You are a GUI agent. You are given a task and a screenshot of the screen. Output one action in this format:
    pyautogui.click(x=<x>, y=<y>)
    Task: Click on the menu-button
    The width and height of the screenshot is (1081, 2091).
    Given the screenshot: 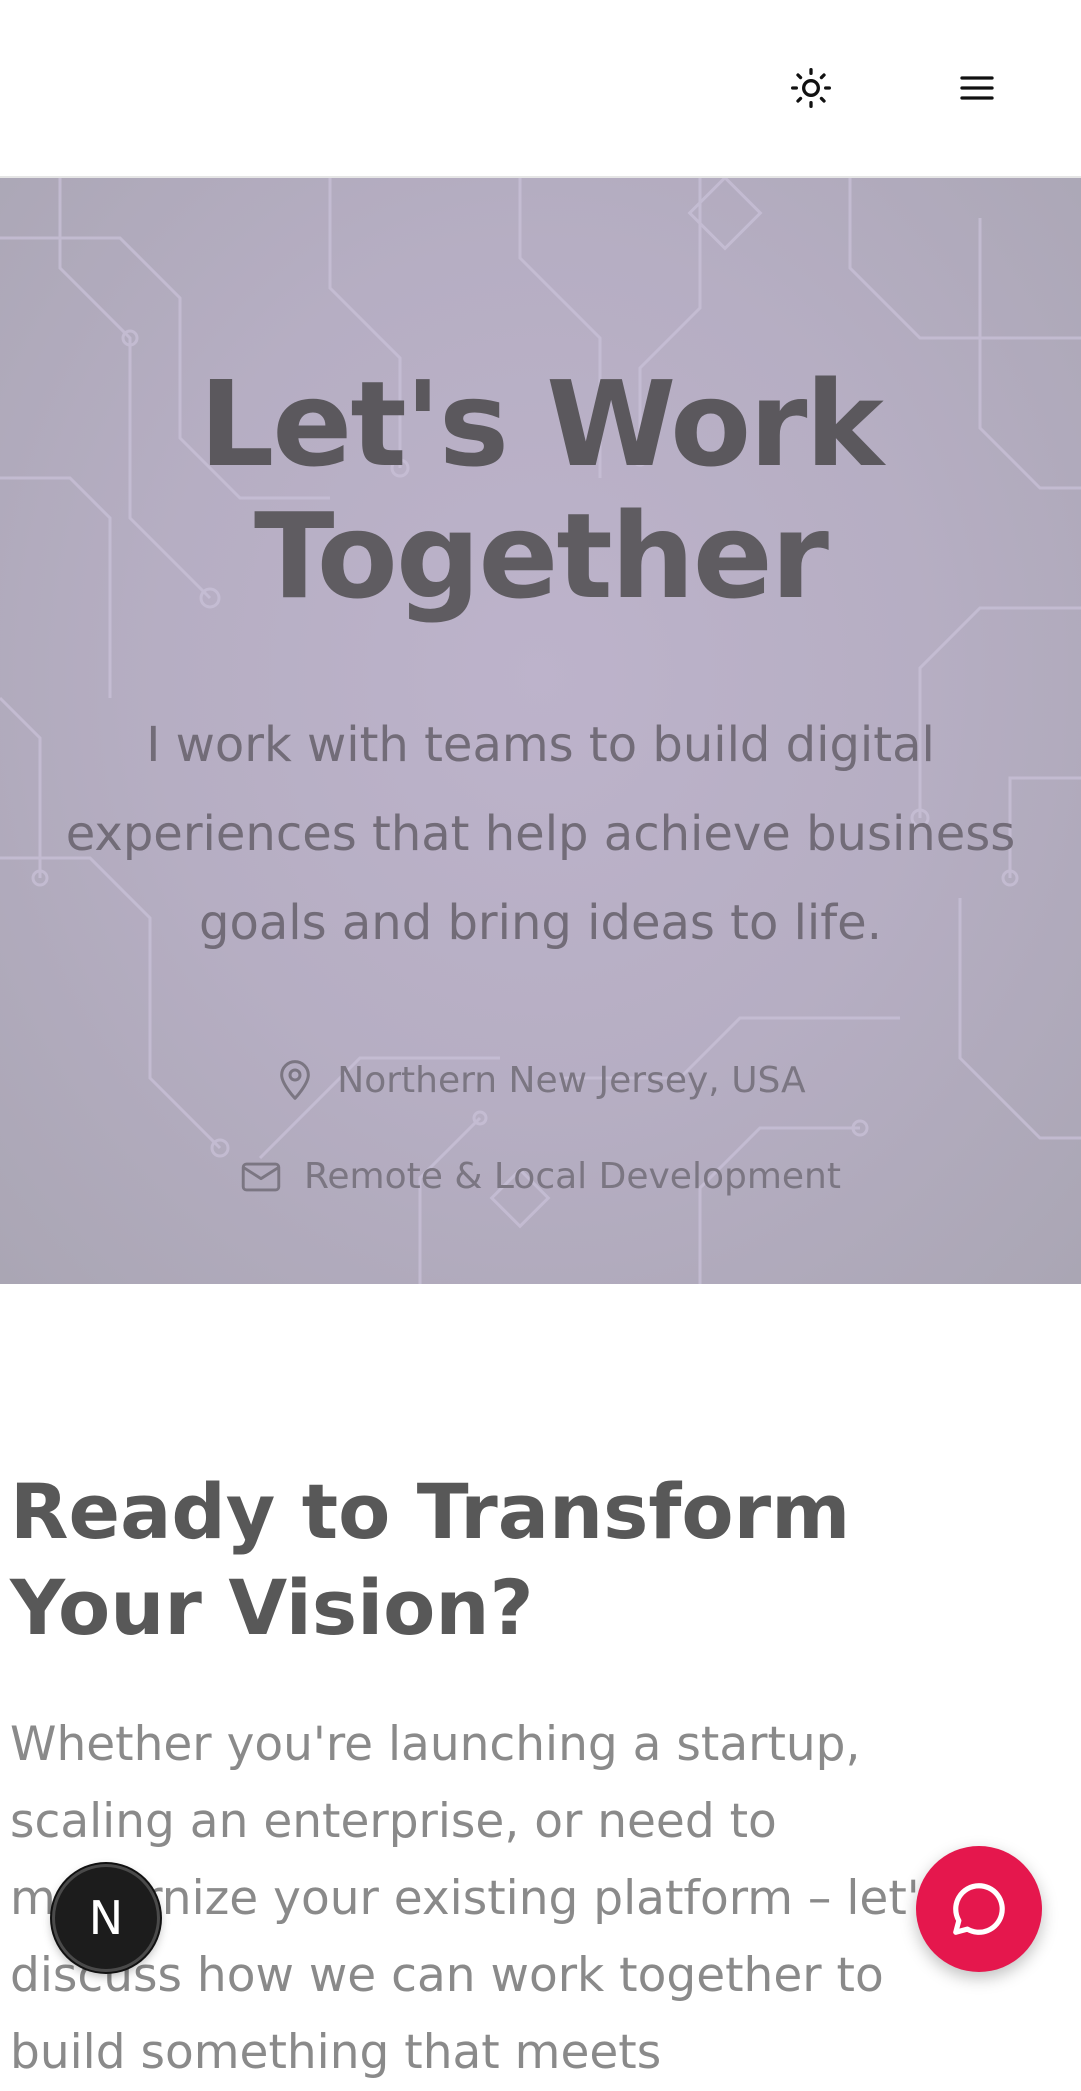 What is the action you would take?
    pyautogui.click(x=977, y=88)
    